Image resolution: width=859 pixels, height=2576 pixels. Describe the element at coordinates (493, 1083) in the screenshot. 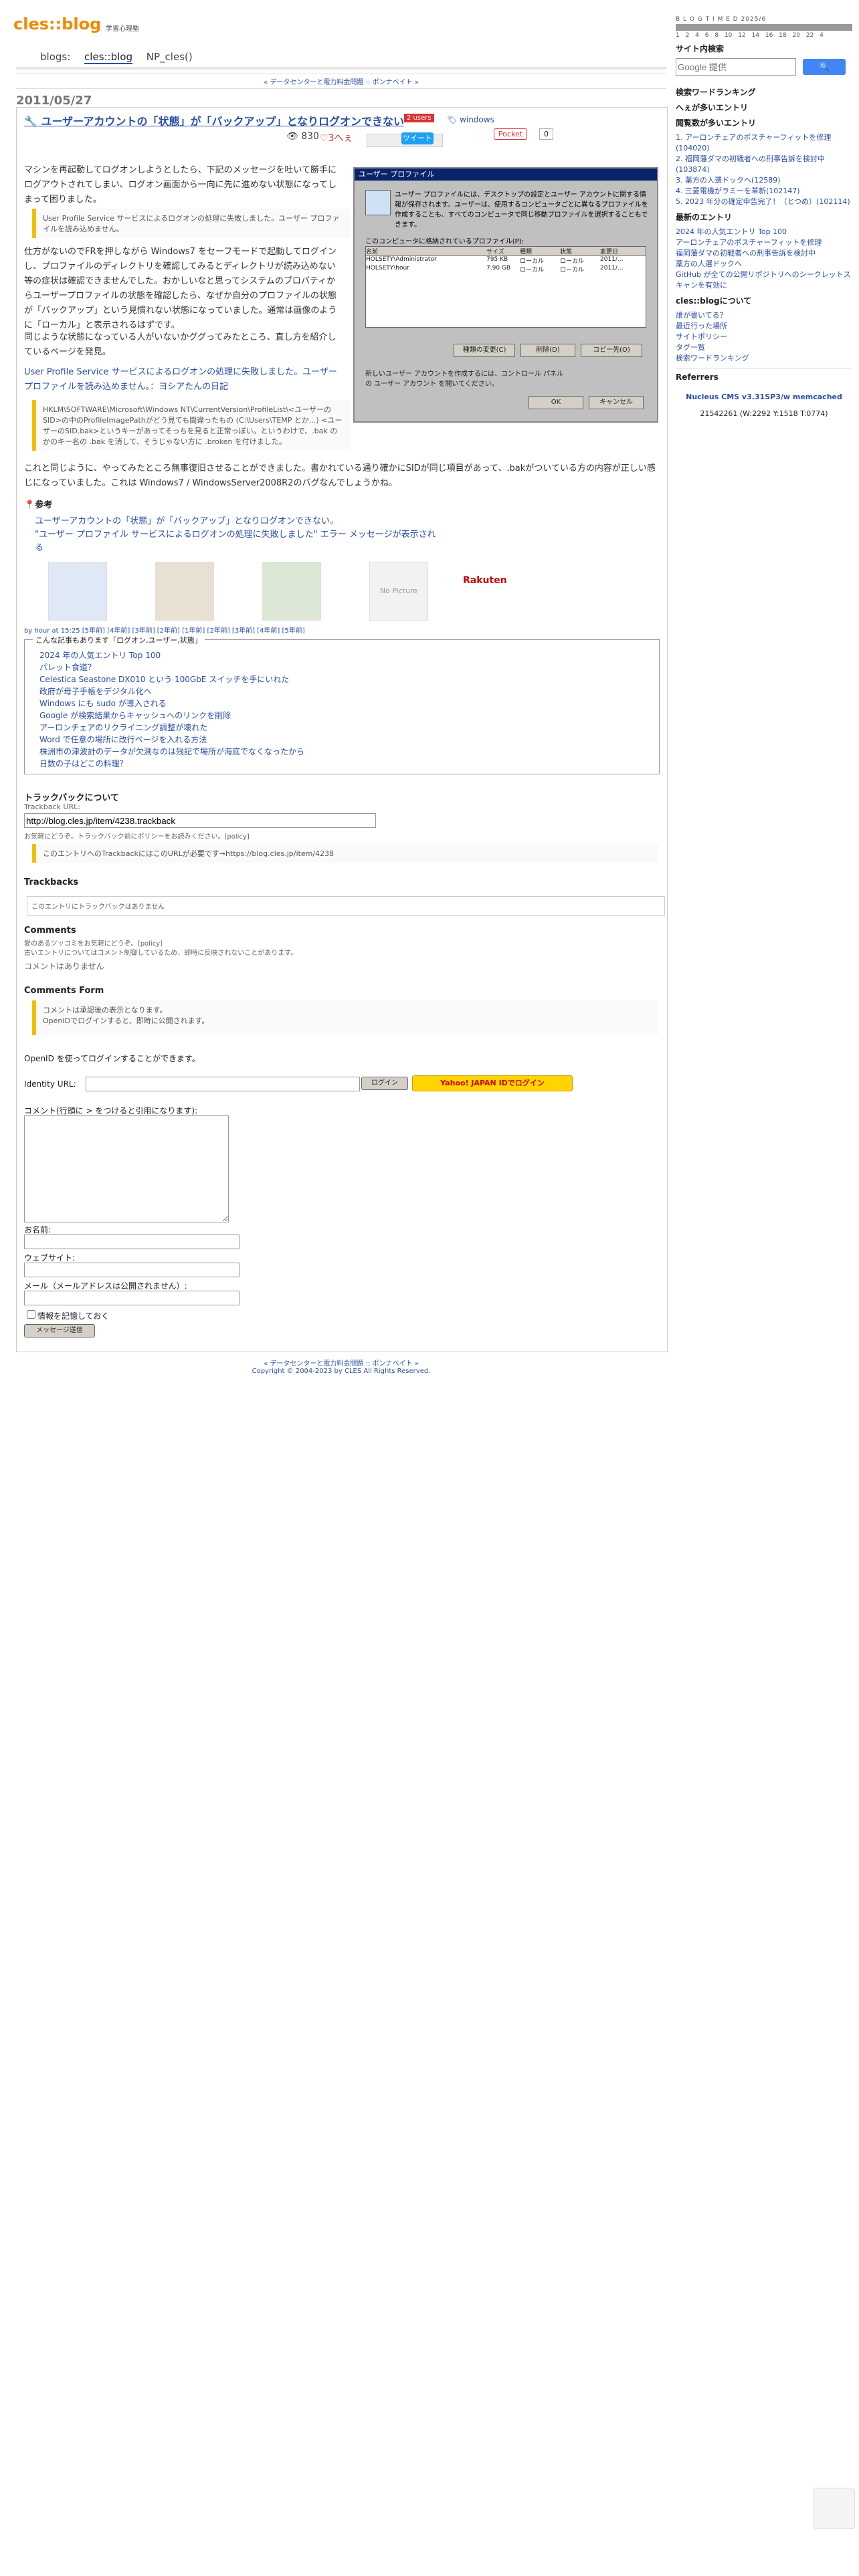

I see `yahoo-login-button: Yahoo! JAPAN IDでログイン` at that location.